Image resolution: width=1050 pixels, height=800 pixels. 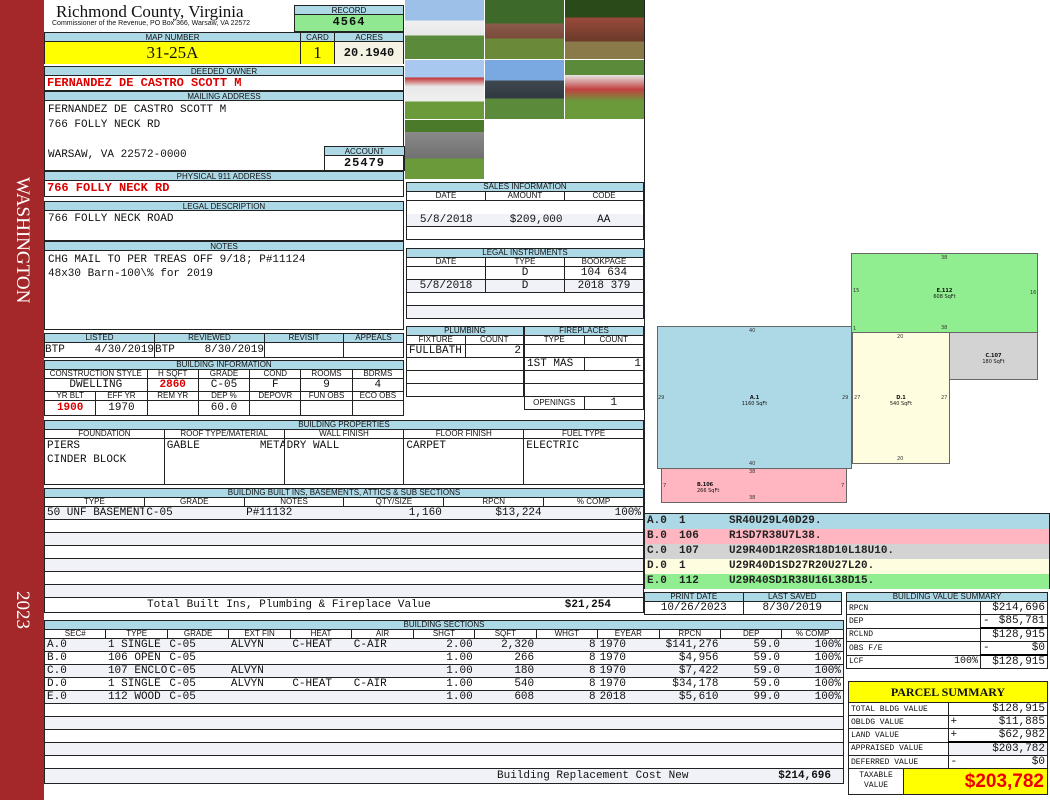 I want to click on sketch-section-a: A.1 1160 SqFt, so click(x=754, y=397).